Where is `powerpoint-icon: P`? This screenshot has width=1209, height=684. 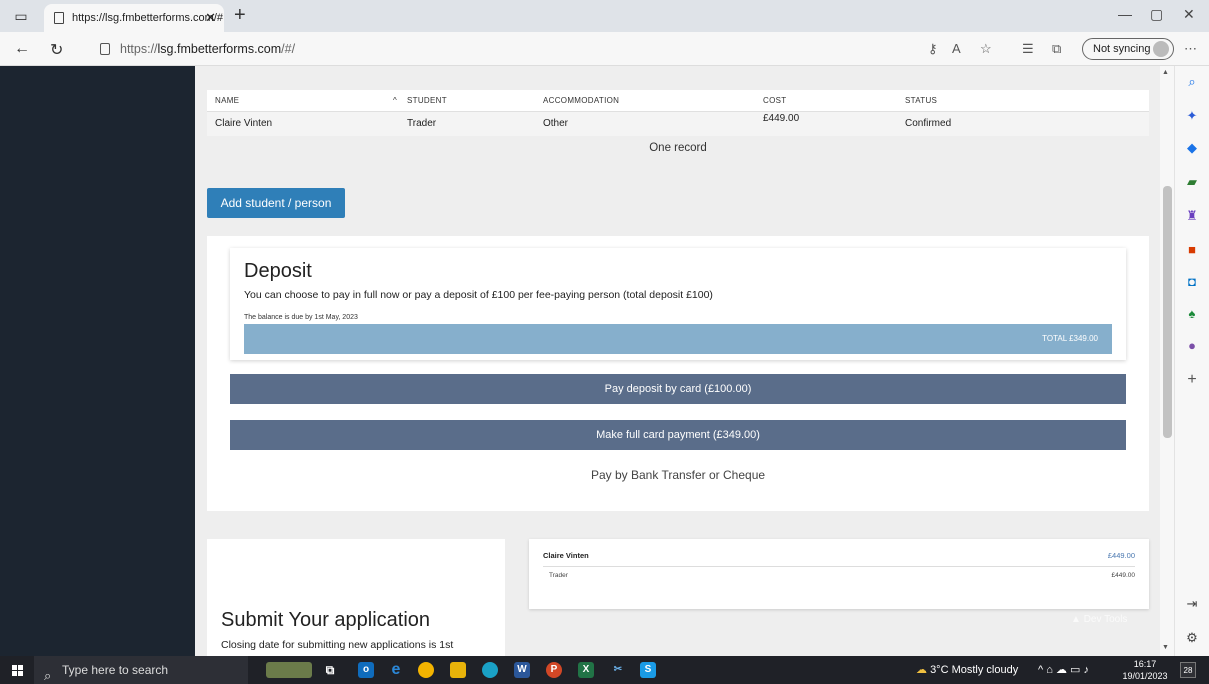
powerpoint-icon: P is located at coordinates (554, 670).